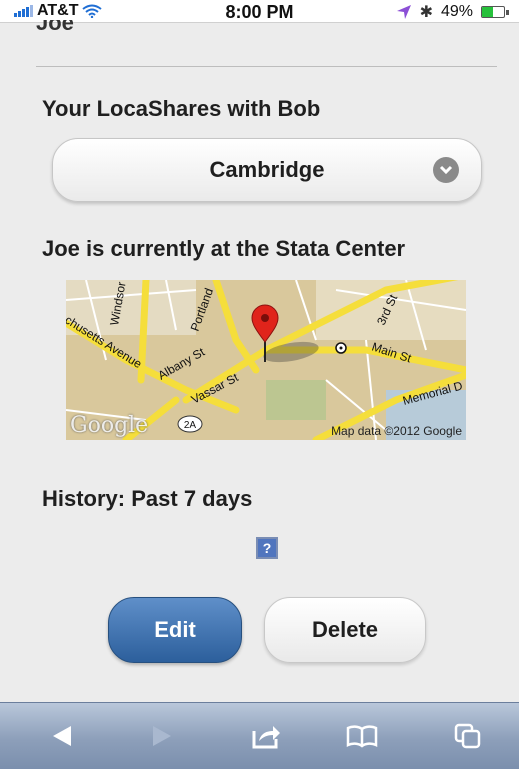 This screenshot has height=769, width=519. I want to click on google-logo: Google, so click(109, 425).